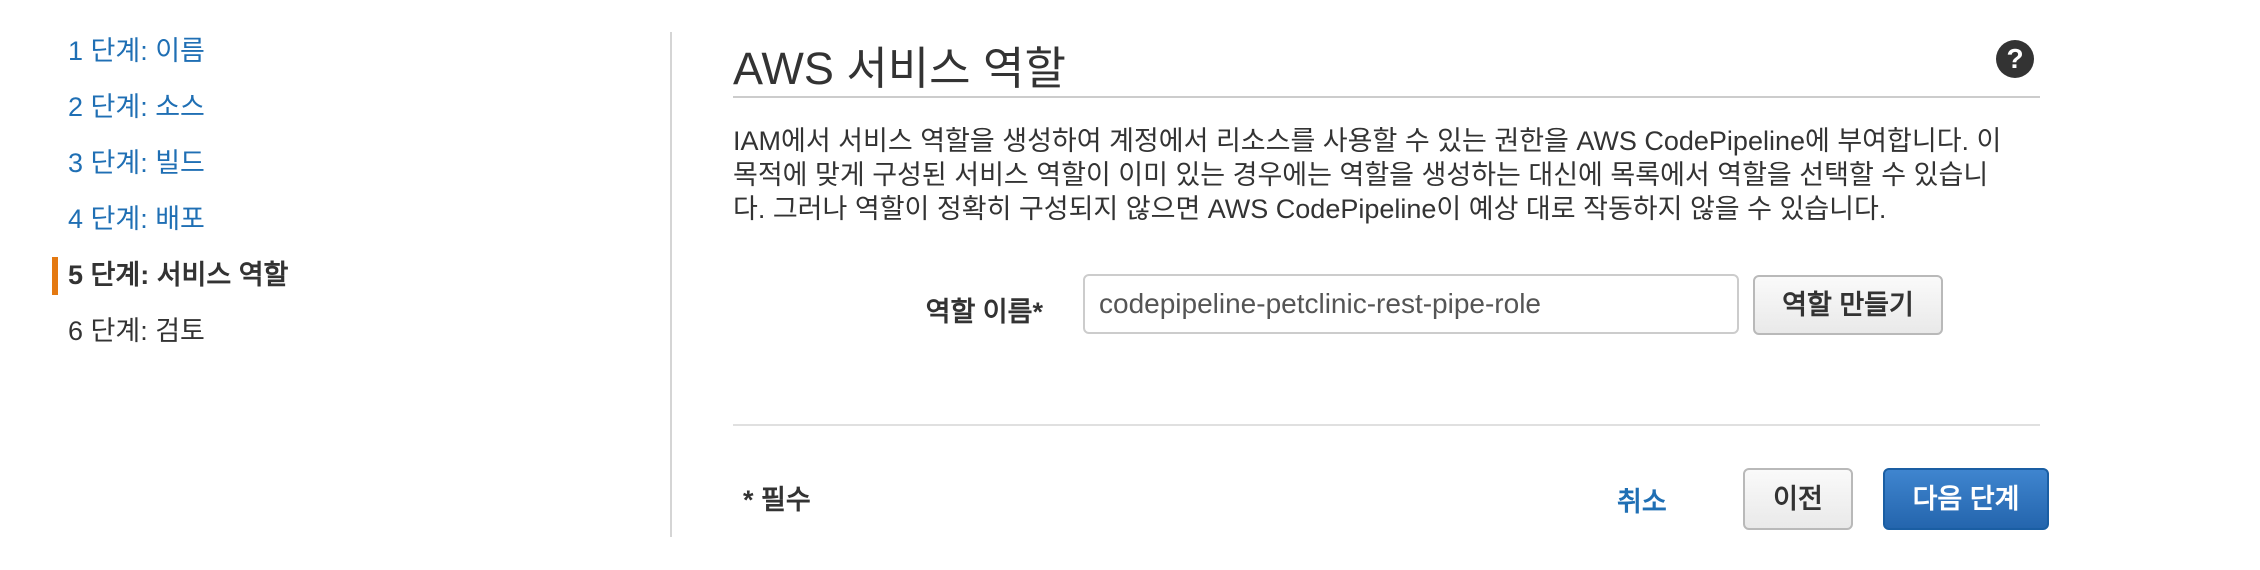 The image size is (2260, 570). Describe the element at coordinates (332, 280) in the screenshot. I see `step-5-service-role: 5 단계: 서비스 역할` at that location.